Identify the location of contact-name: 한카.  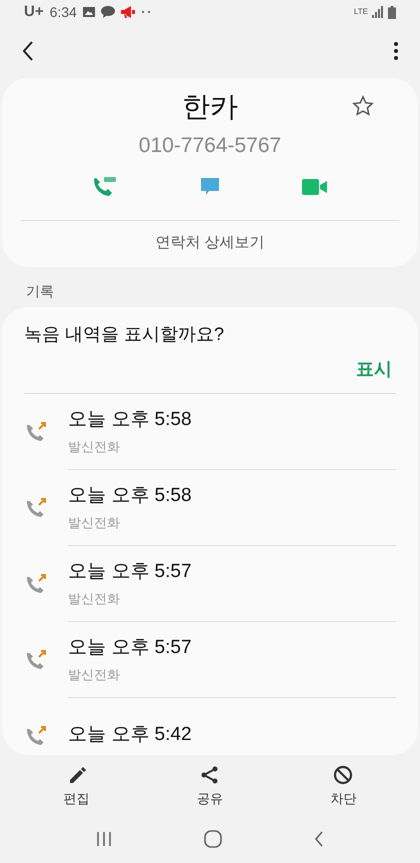
(210, 107).